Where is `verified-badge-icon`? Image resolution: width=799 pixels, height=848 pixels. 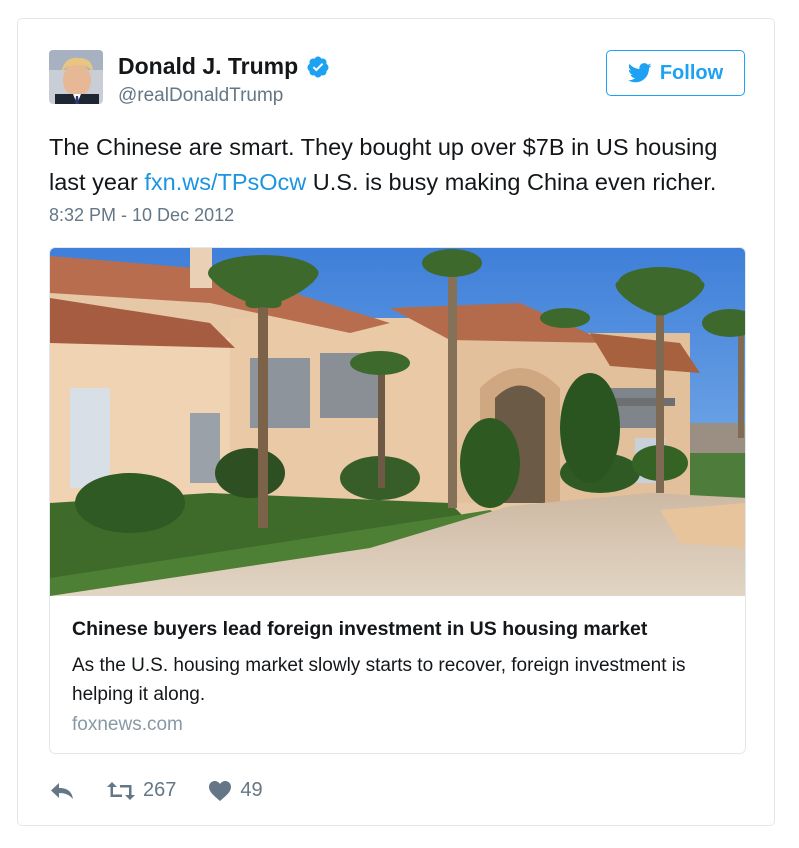 verified-badge-icon is located at coordinates (318, 67).